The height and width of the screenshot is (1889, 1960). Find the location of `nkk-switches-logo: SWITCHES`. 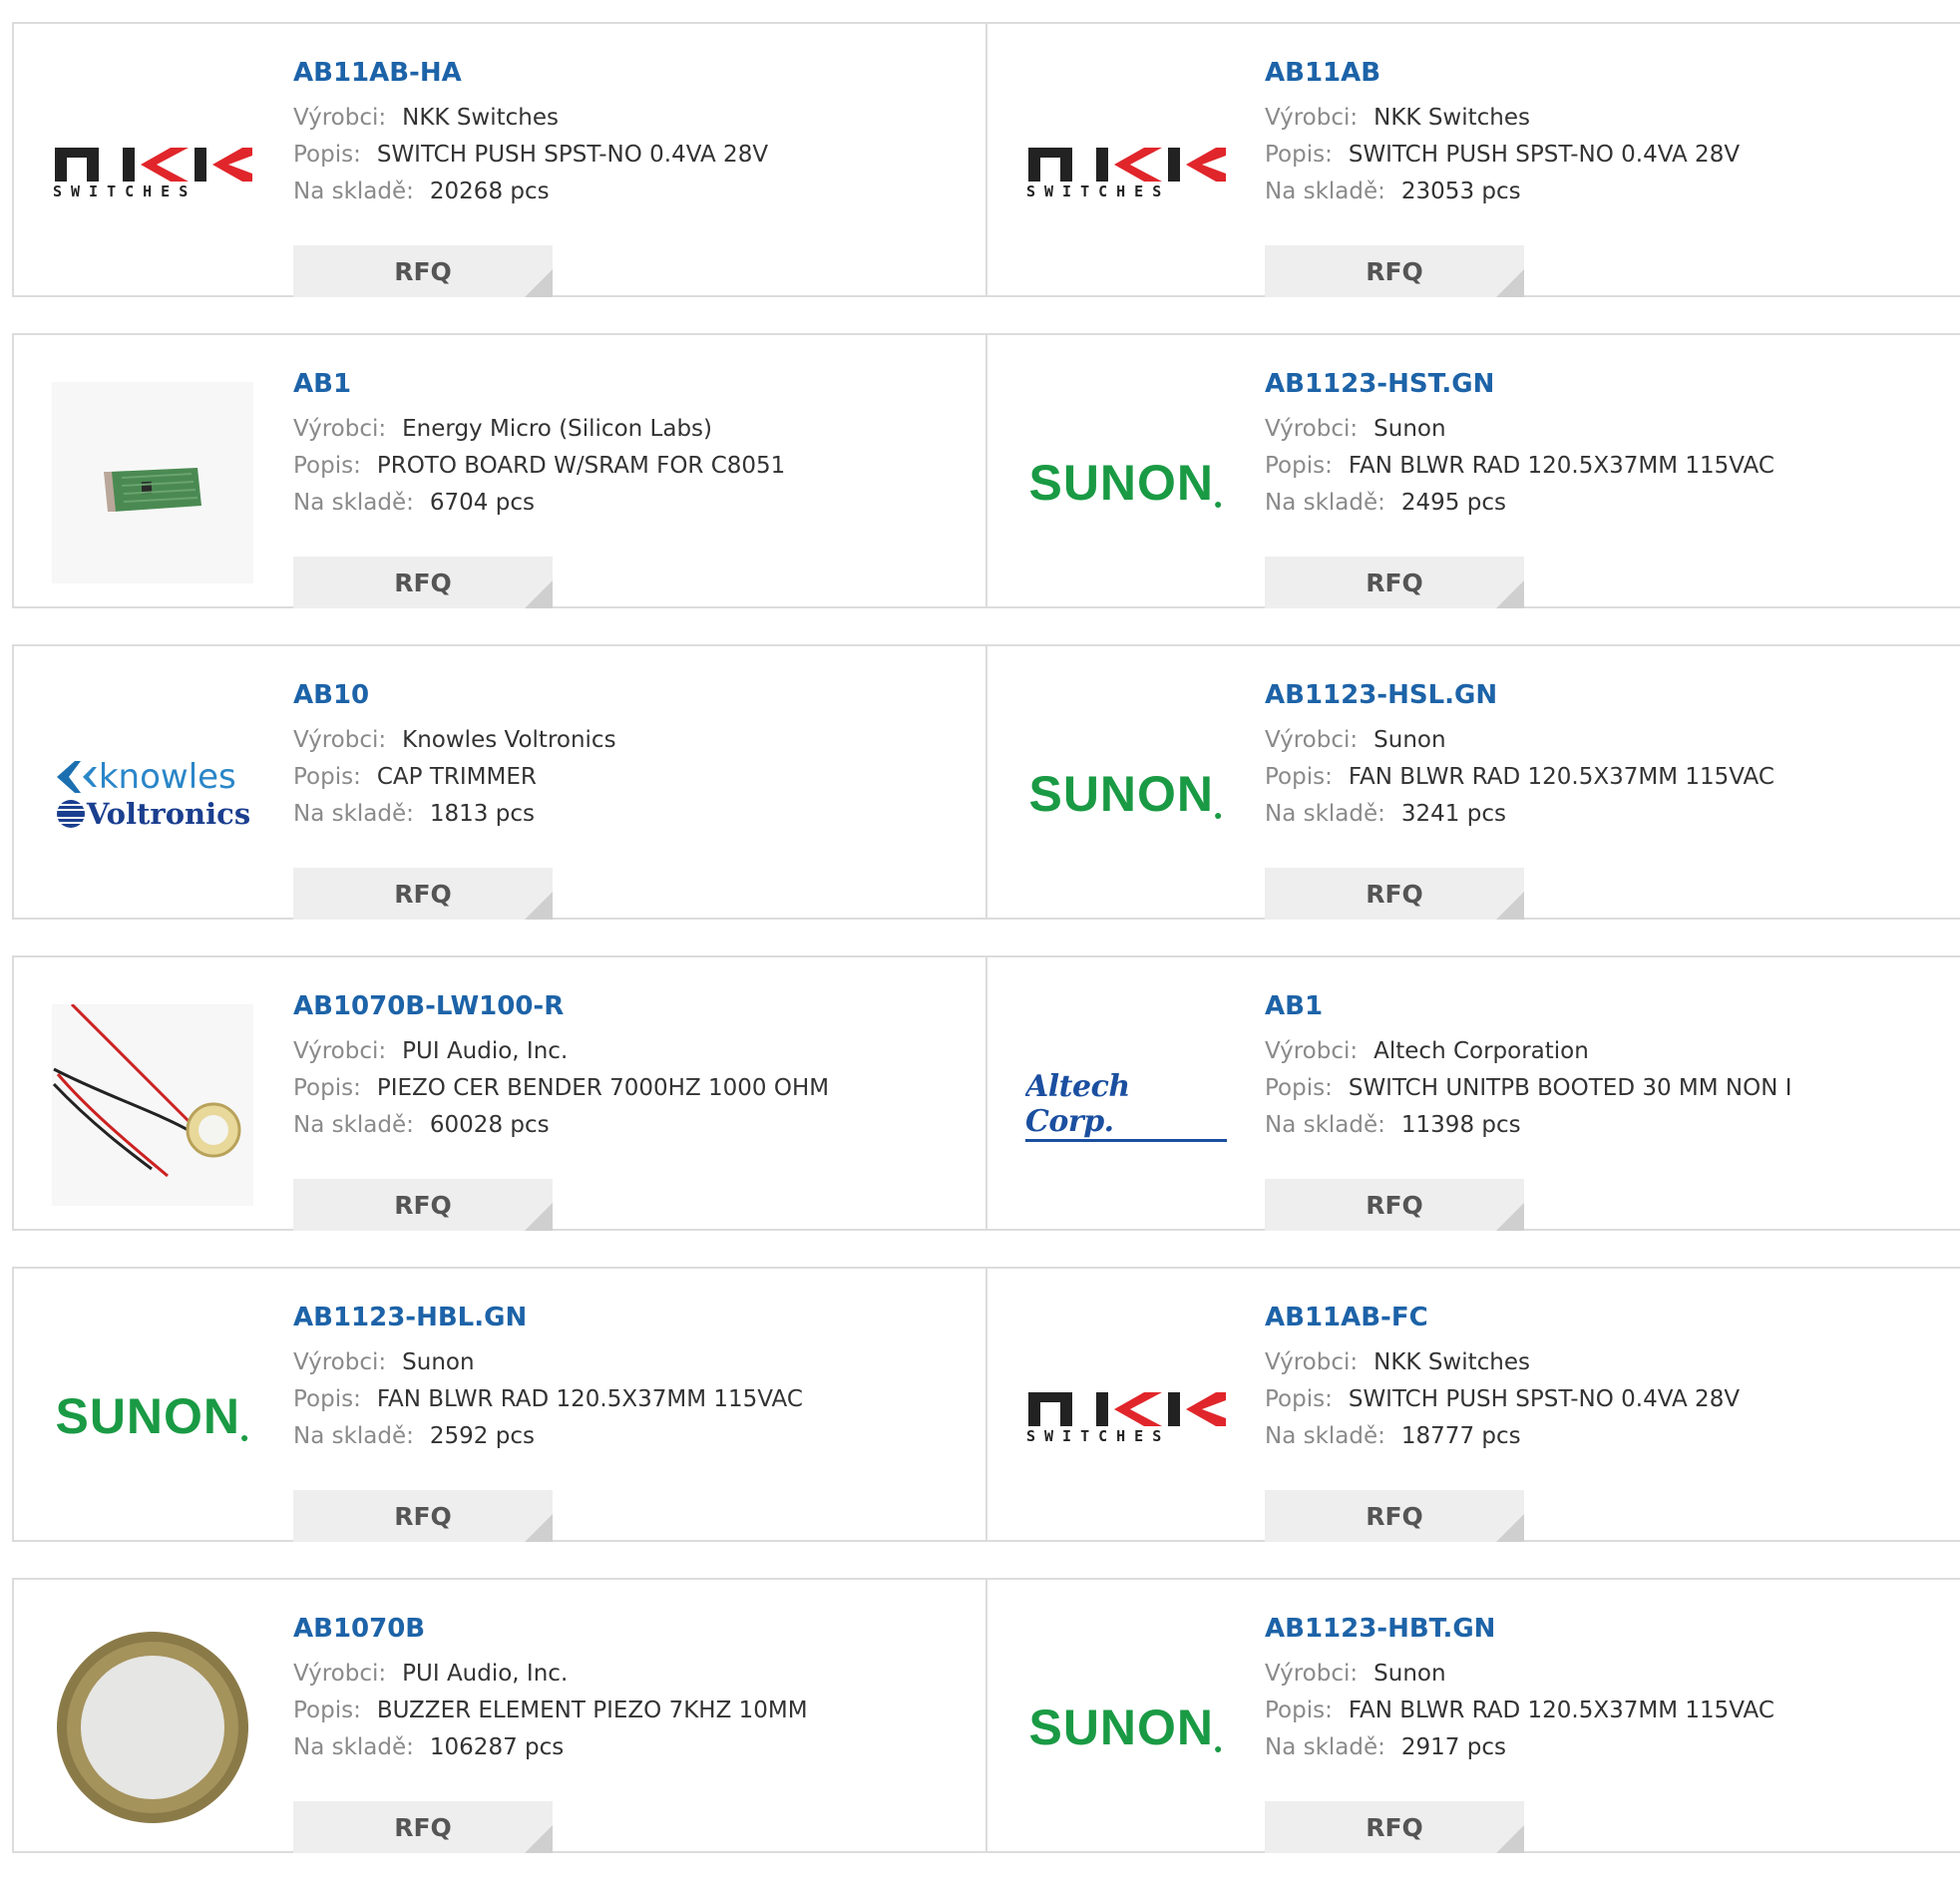

nkk-switches-logo: SWITCHES is located at coordinates (1126, 171).